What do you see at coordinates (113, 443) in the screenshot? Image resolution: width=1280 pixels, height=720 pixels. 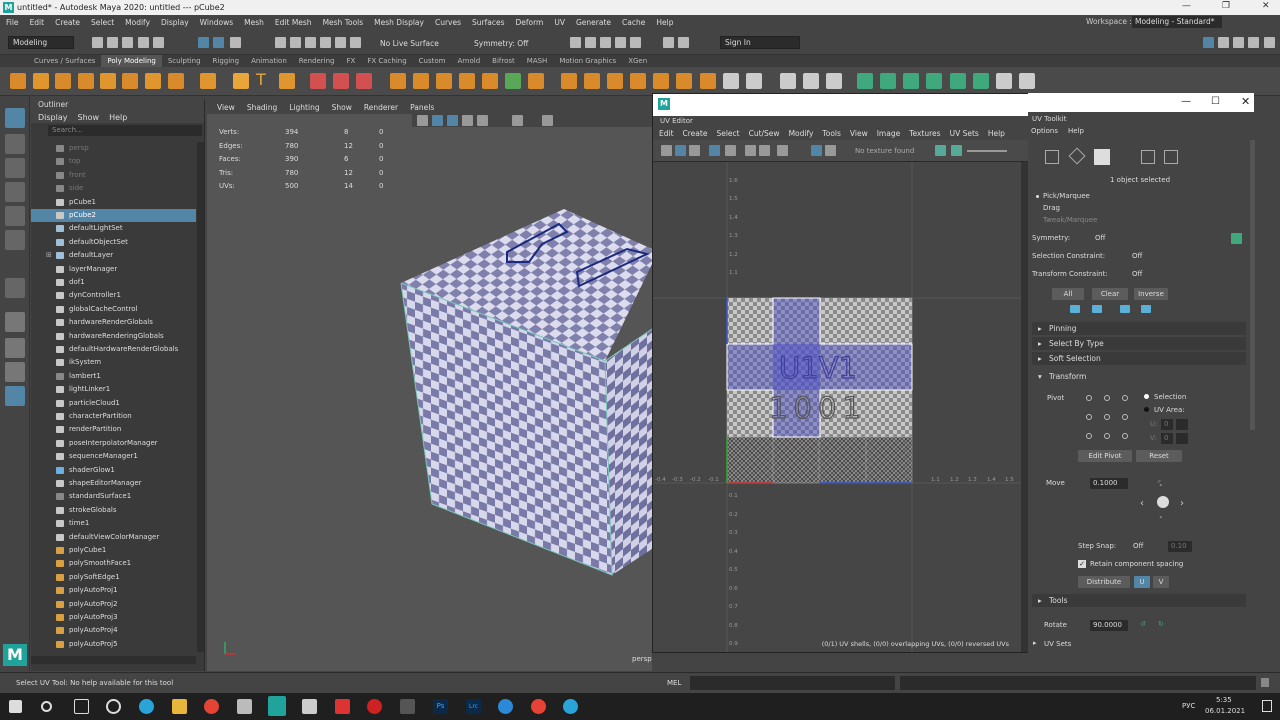 I see `outliner-item: poseInterpolatorManager` at bounding box center [113, 443].